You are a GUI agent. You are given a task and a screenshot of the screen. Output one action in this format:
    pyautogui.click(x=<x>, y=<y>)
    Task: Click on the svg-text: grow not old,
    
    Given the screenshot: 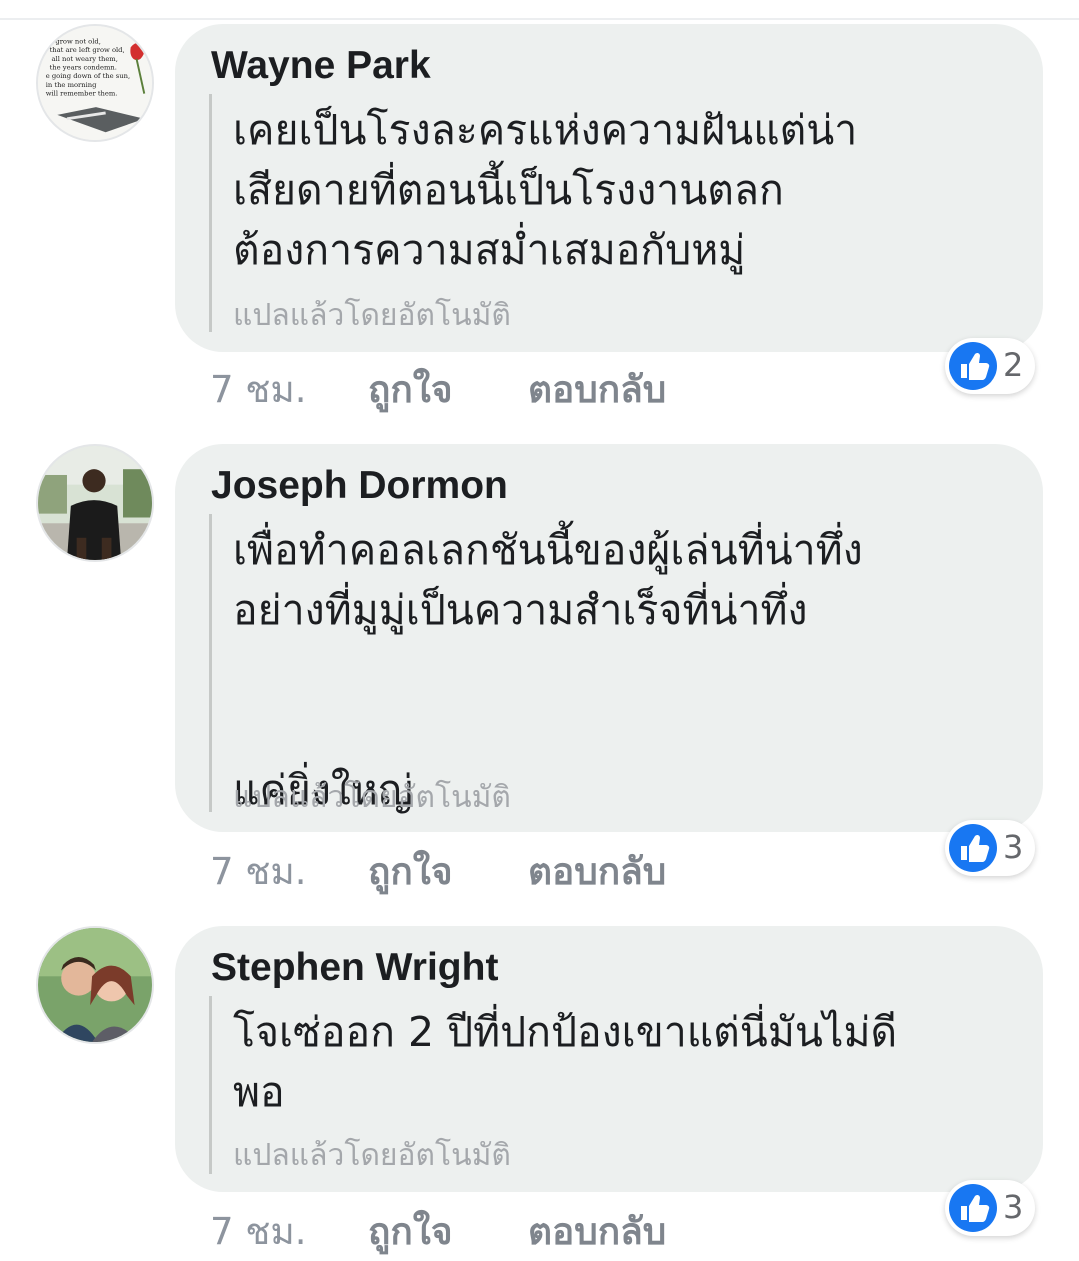 What is the action you would take?
    pyautogui.click(x=78, y=41)
    